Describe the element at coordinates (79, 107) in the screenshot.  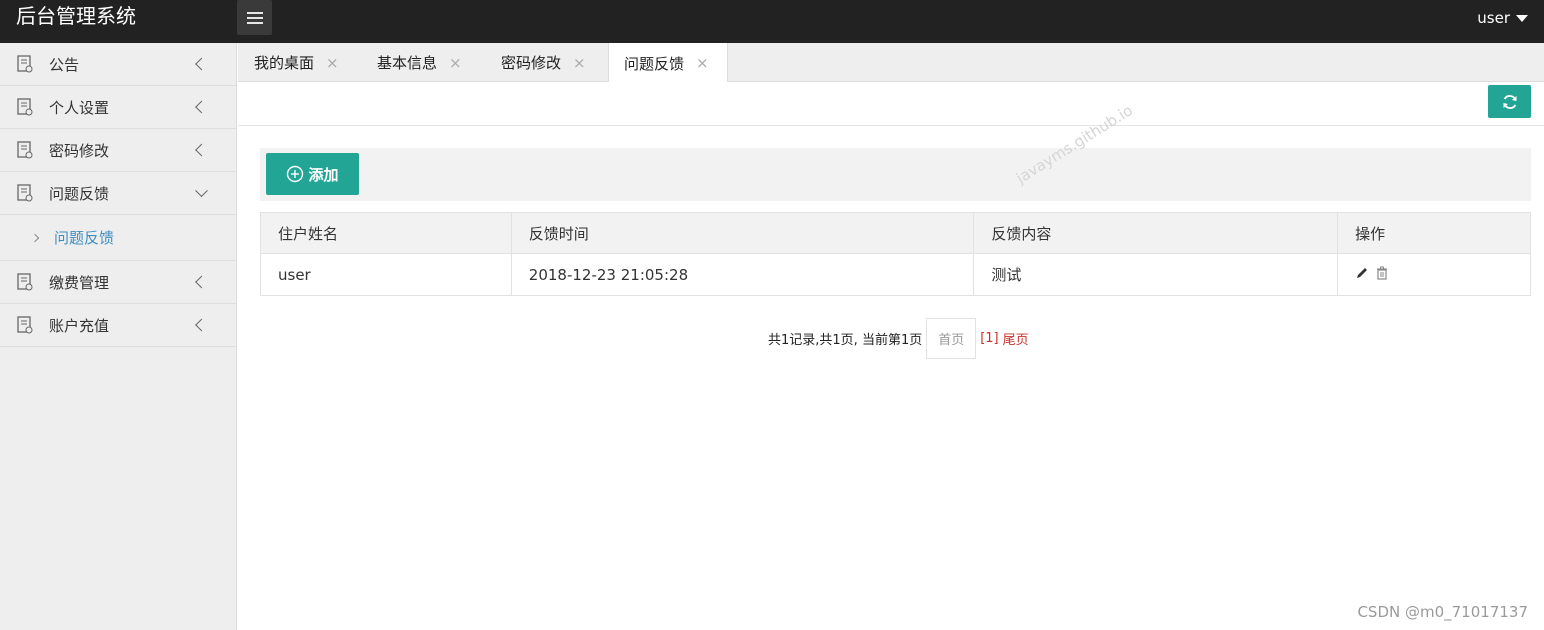
I see `sidebar-item-label: 个人设置` at that location.